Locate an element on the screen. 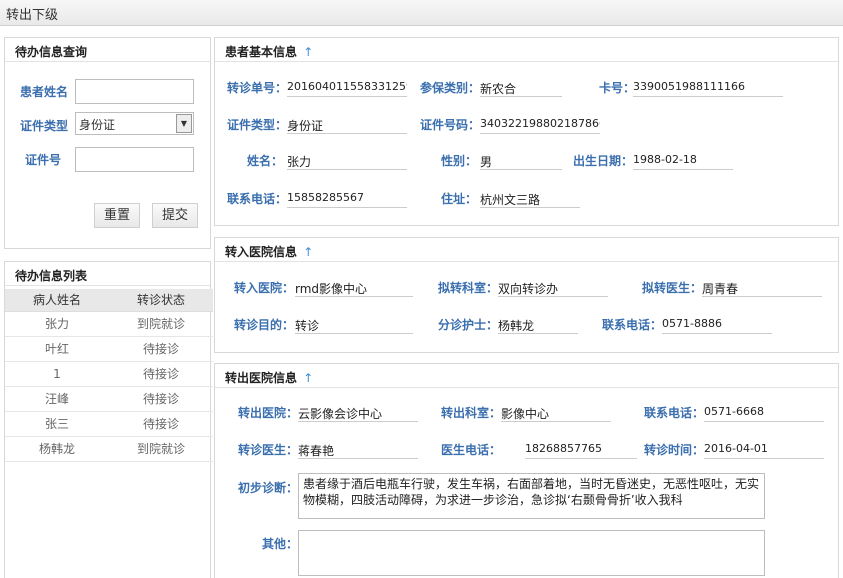 This screenshot has width=843, height=578. in-hospital-value: rmd影像中心 is located at coordinates (354, 287).